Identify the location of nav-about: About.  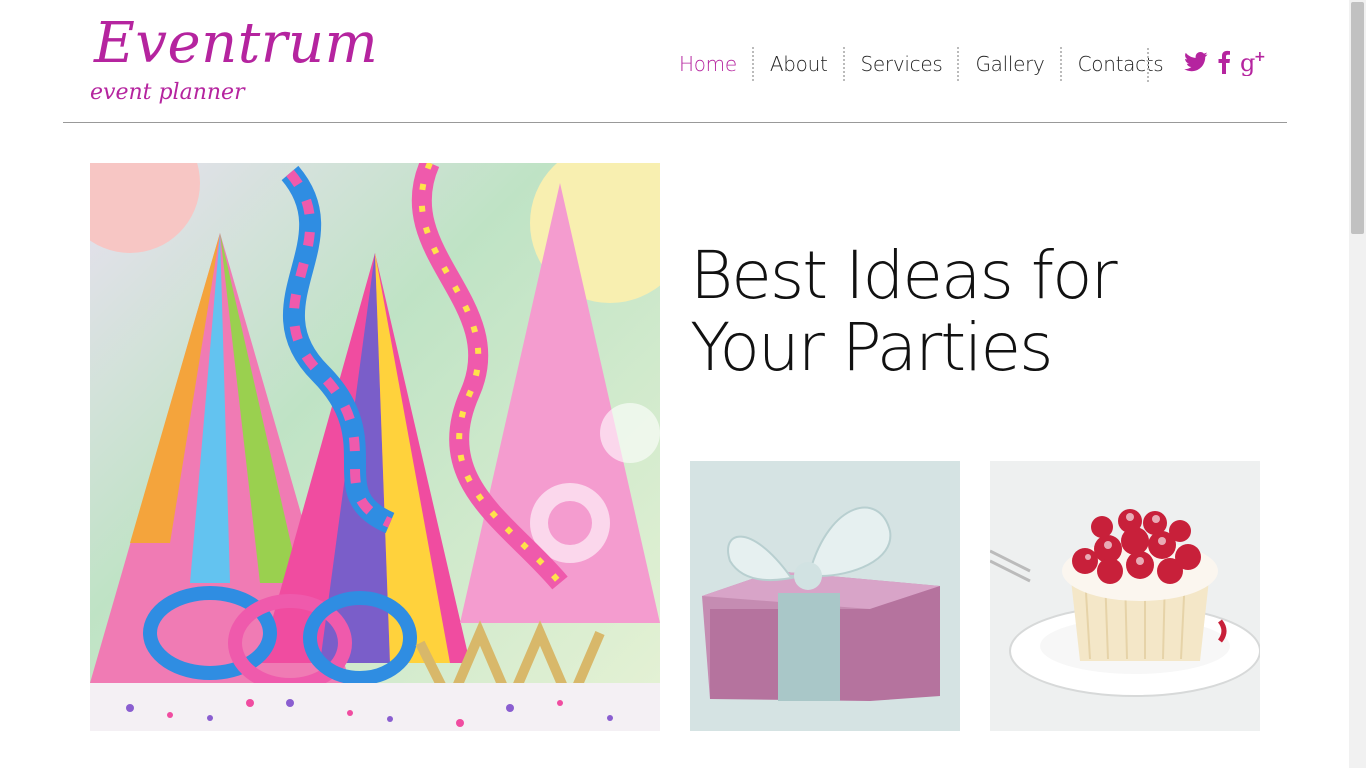
(798, 64).